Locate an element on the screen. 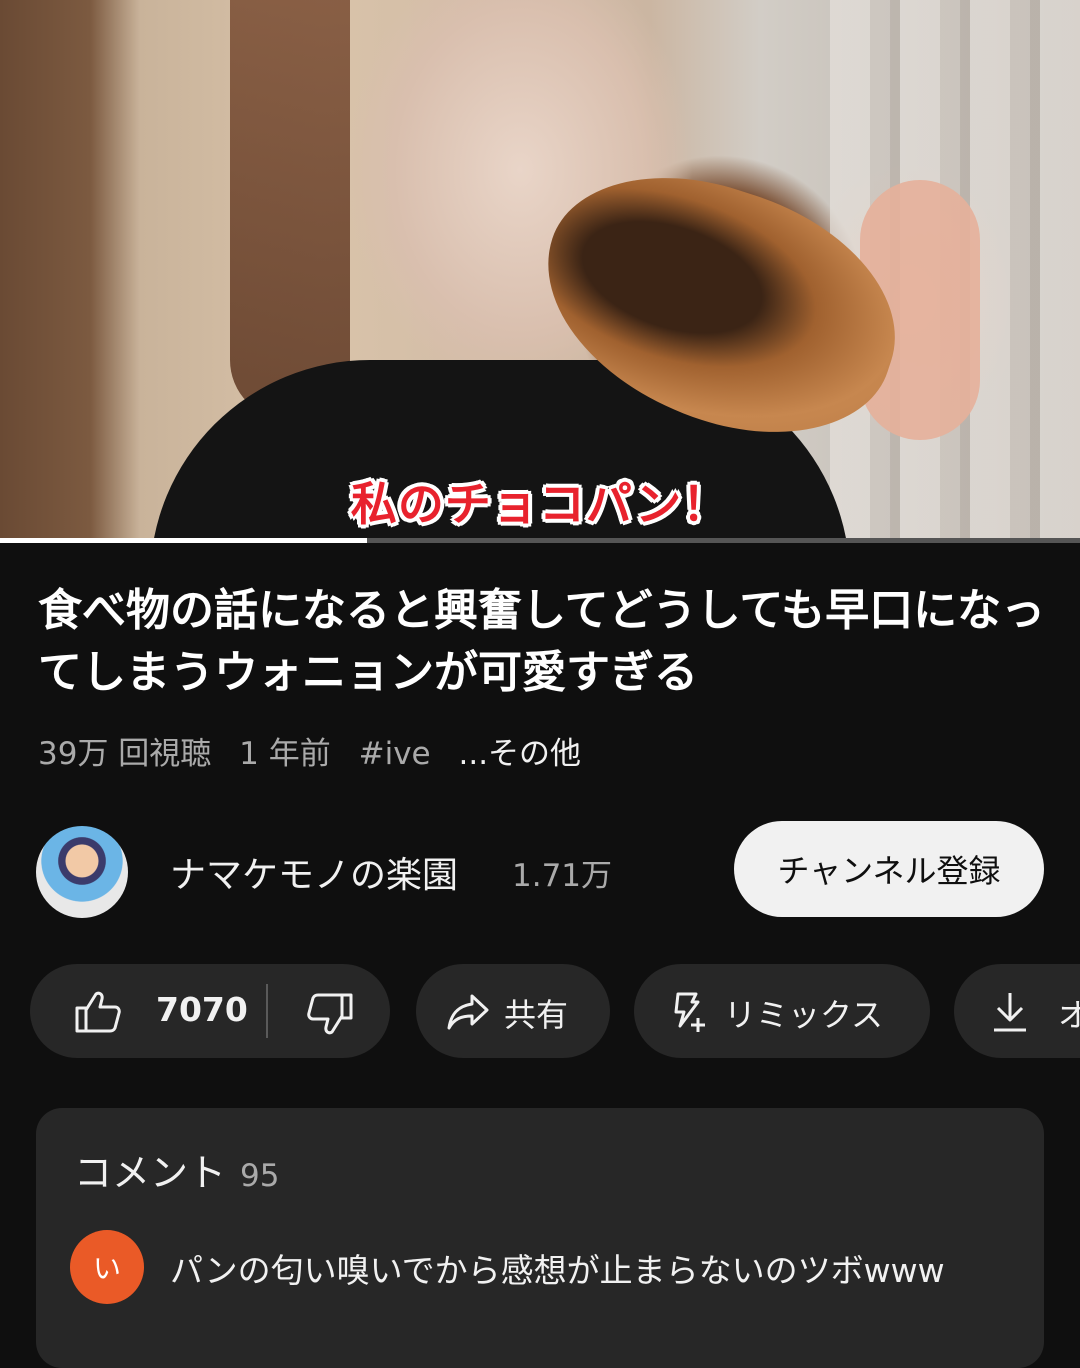 The image size is (1080, 1368). view-count: 39万 回視聴 is located at coordinates (125, 754).